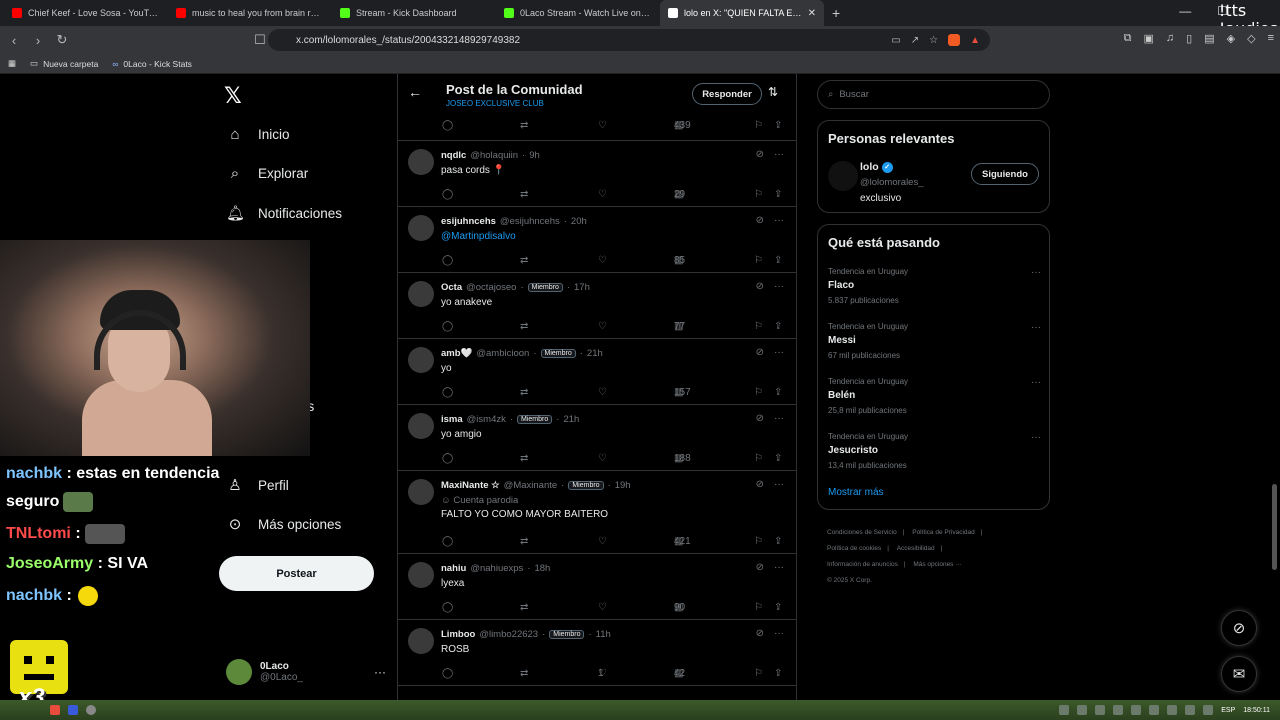 The image size is (1280, 720). I want to click on messages-button: ✉, so click(1239, 674).